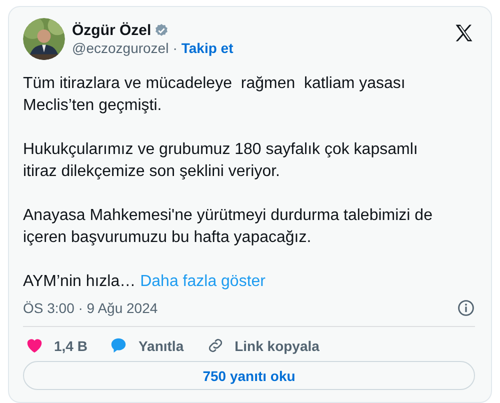 The width and height of the screenshot is (500, 403). Describe the element at coordinates (263, 345) in the screenshot. I see `link-button: Link kopyala` at that location.